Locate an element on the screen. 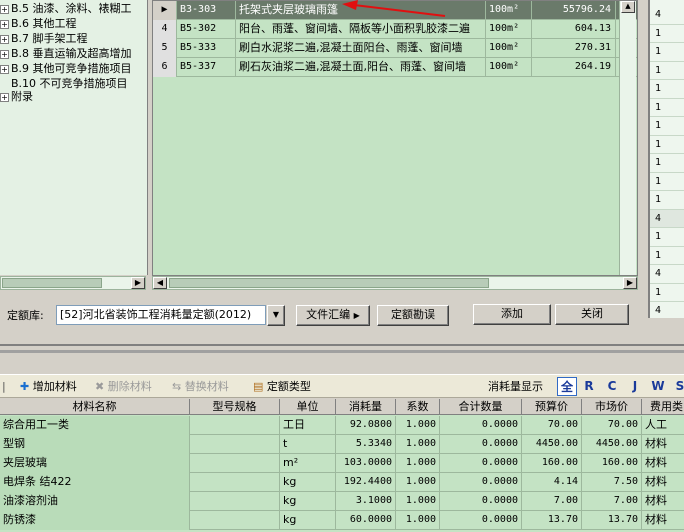  cell-budget-price: 70.00 is located at coordinates (552, 425).